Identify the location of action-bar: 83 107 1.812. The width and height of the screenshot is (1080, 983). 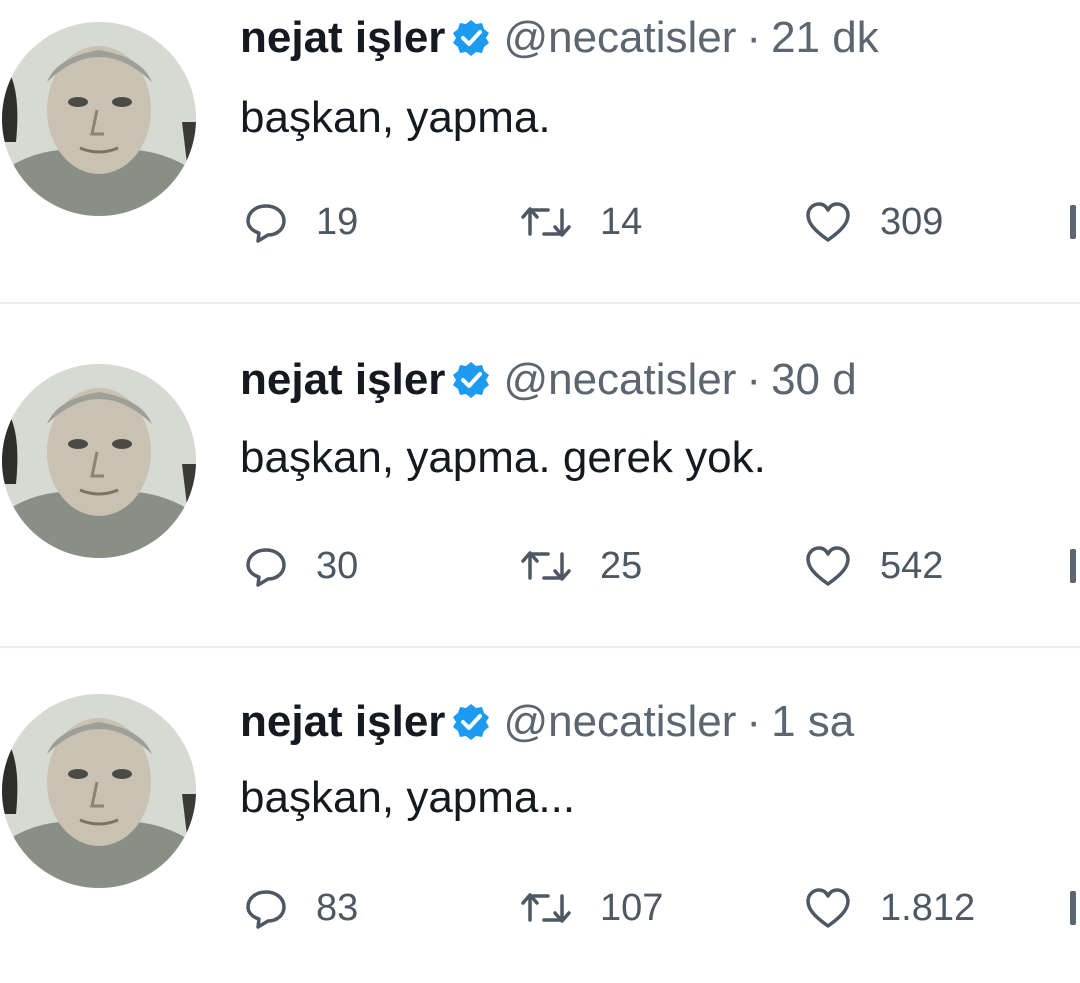
(662, 908).